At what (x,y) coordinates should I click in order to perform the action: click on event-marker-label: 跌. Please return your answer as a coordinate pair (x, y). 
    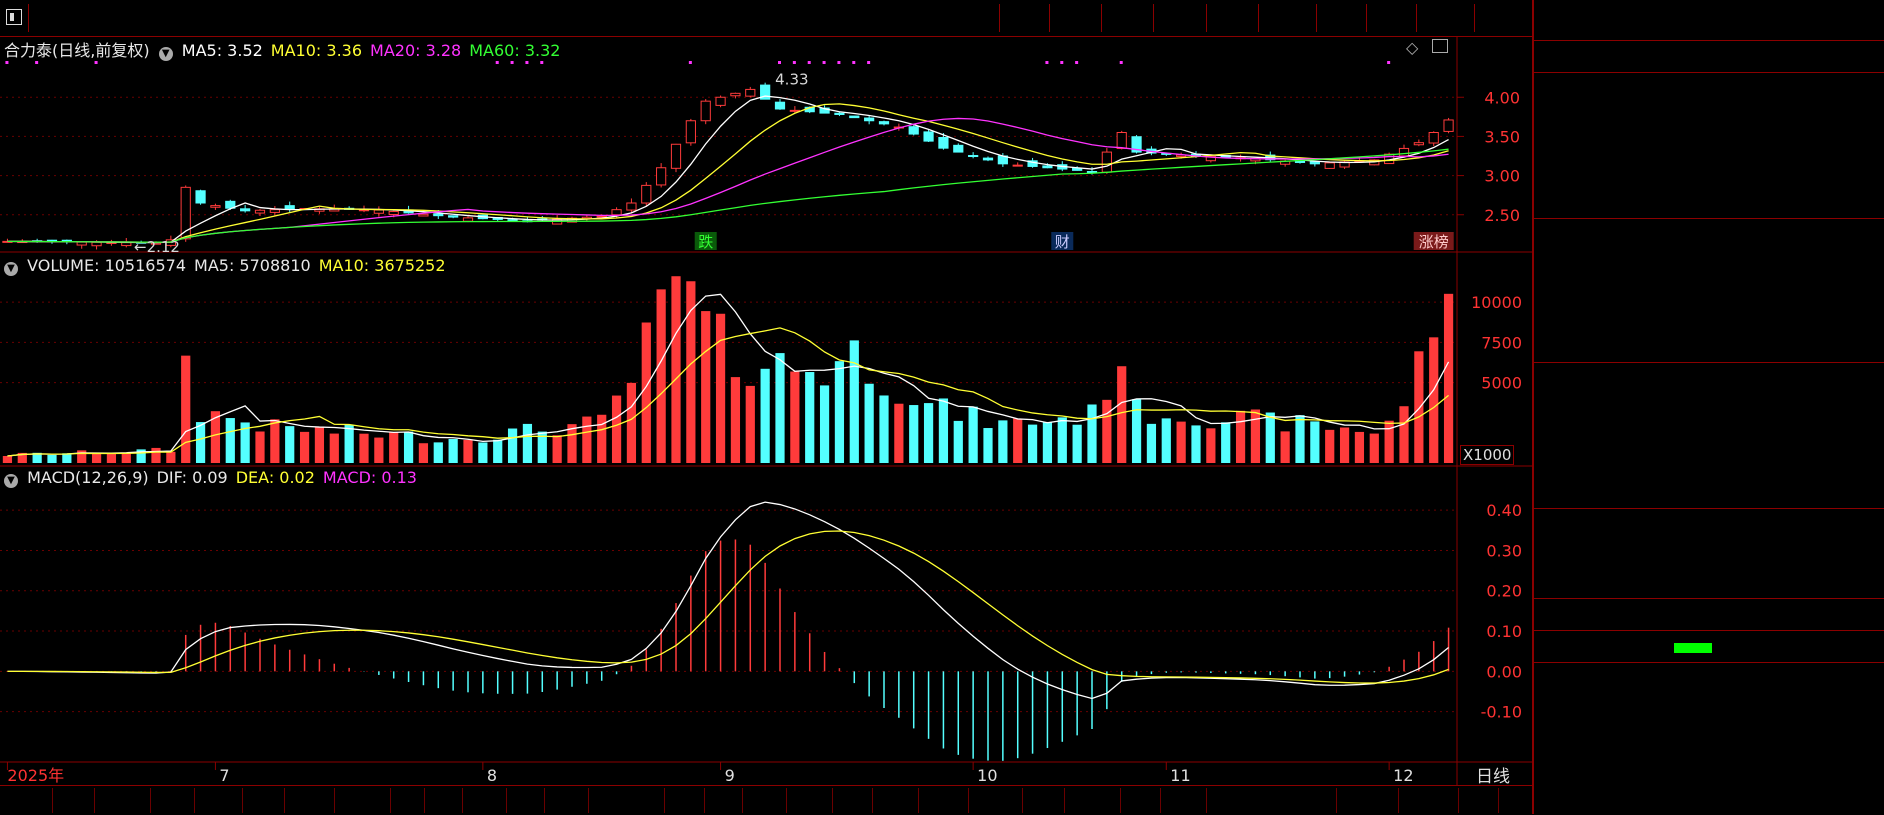
    Looking at the image, I should click on (705, 242).